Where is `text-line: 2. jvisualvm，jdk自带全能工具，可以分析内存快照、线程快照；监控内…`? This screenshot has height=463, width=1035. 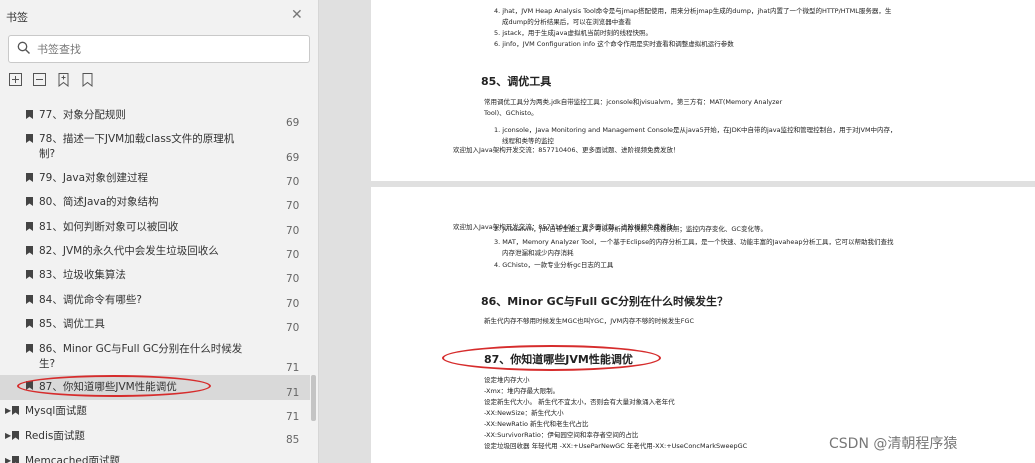
text-line: 2. jvisualvm，jdk自带全能工具，可以分析内存快照、线程快照；监控内… is located at coordinates (630, 229).